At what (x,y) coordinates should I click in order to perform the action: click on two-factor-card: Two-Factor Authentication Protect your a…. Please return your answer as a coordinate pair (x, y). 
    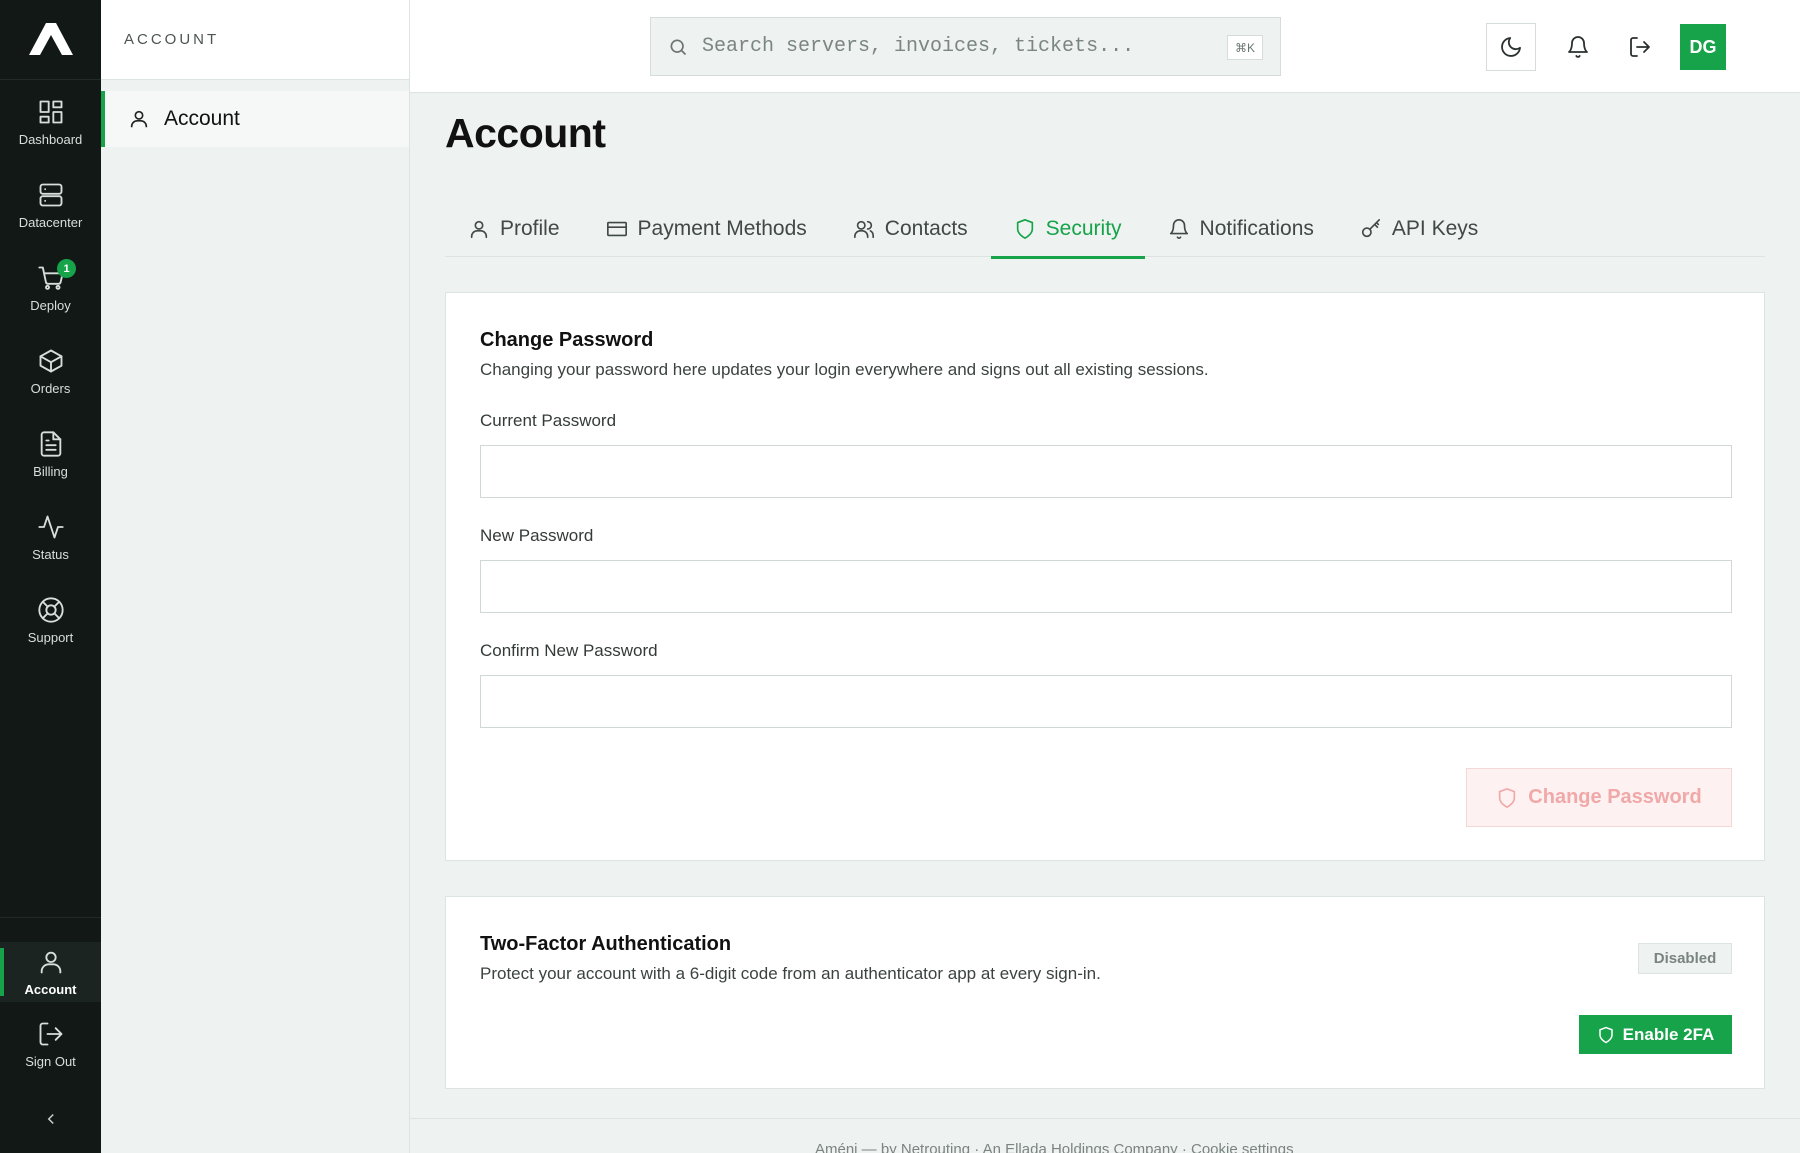
    Looking at the image, I should click on (1105, 992).